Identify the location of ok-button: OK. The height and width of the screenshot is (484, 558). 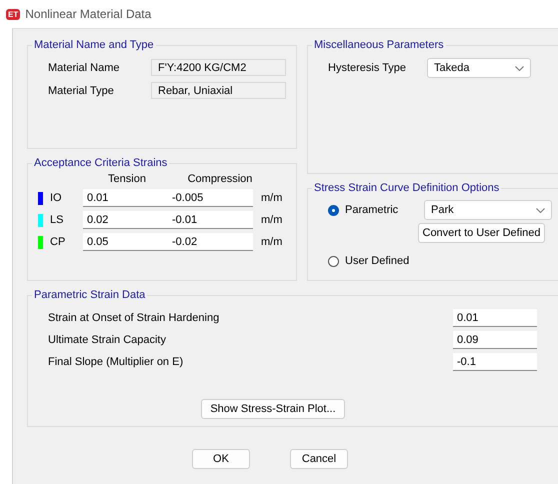
(221, 459).